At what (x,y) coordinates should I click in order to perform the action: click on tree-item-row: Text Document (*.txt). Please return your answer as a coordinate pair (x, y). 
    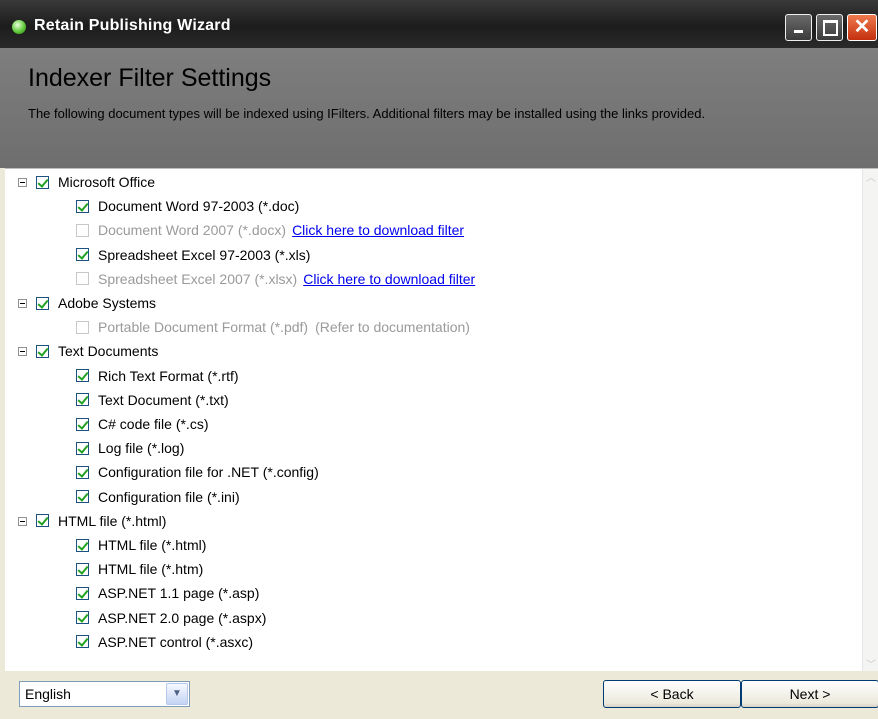
    Looking at the image, I should click on (152, 400).